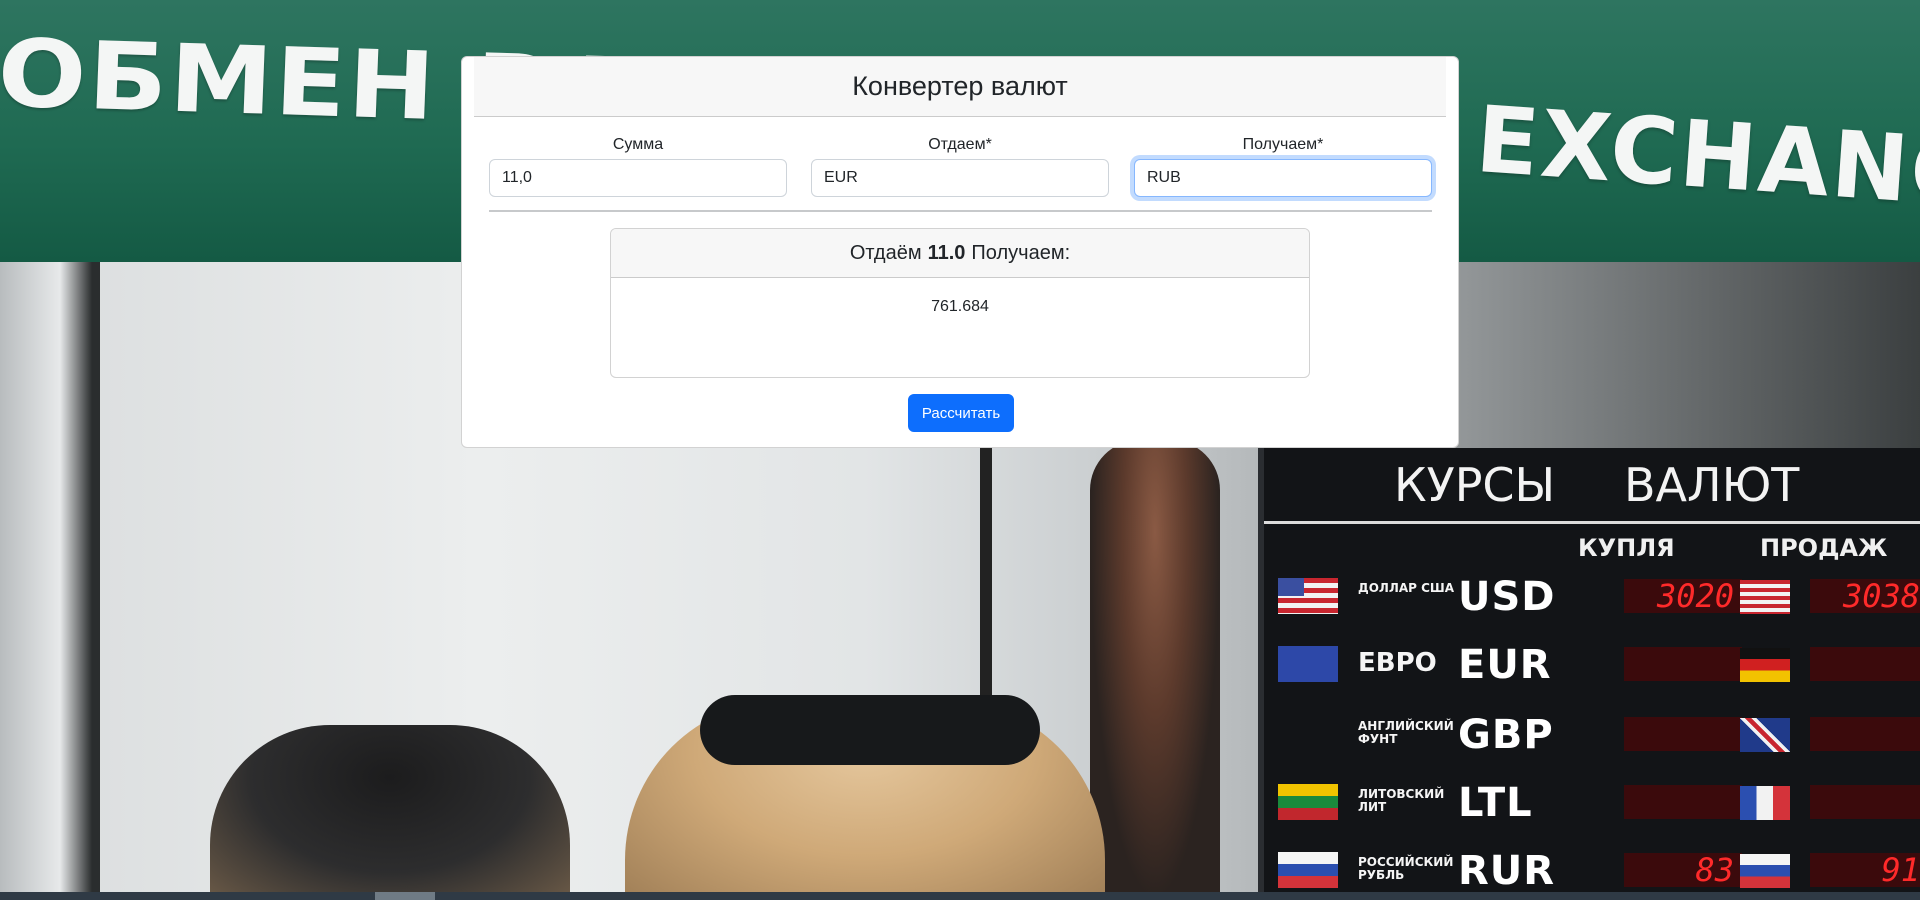  What do you see at coordinates (1406, 732) in the screenshot?
I see `board-currency-name: АНГЛИЙСКИЙ ФУНТ` at bounding box center [1406, 732].